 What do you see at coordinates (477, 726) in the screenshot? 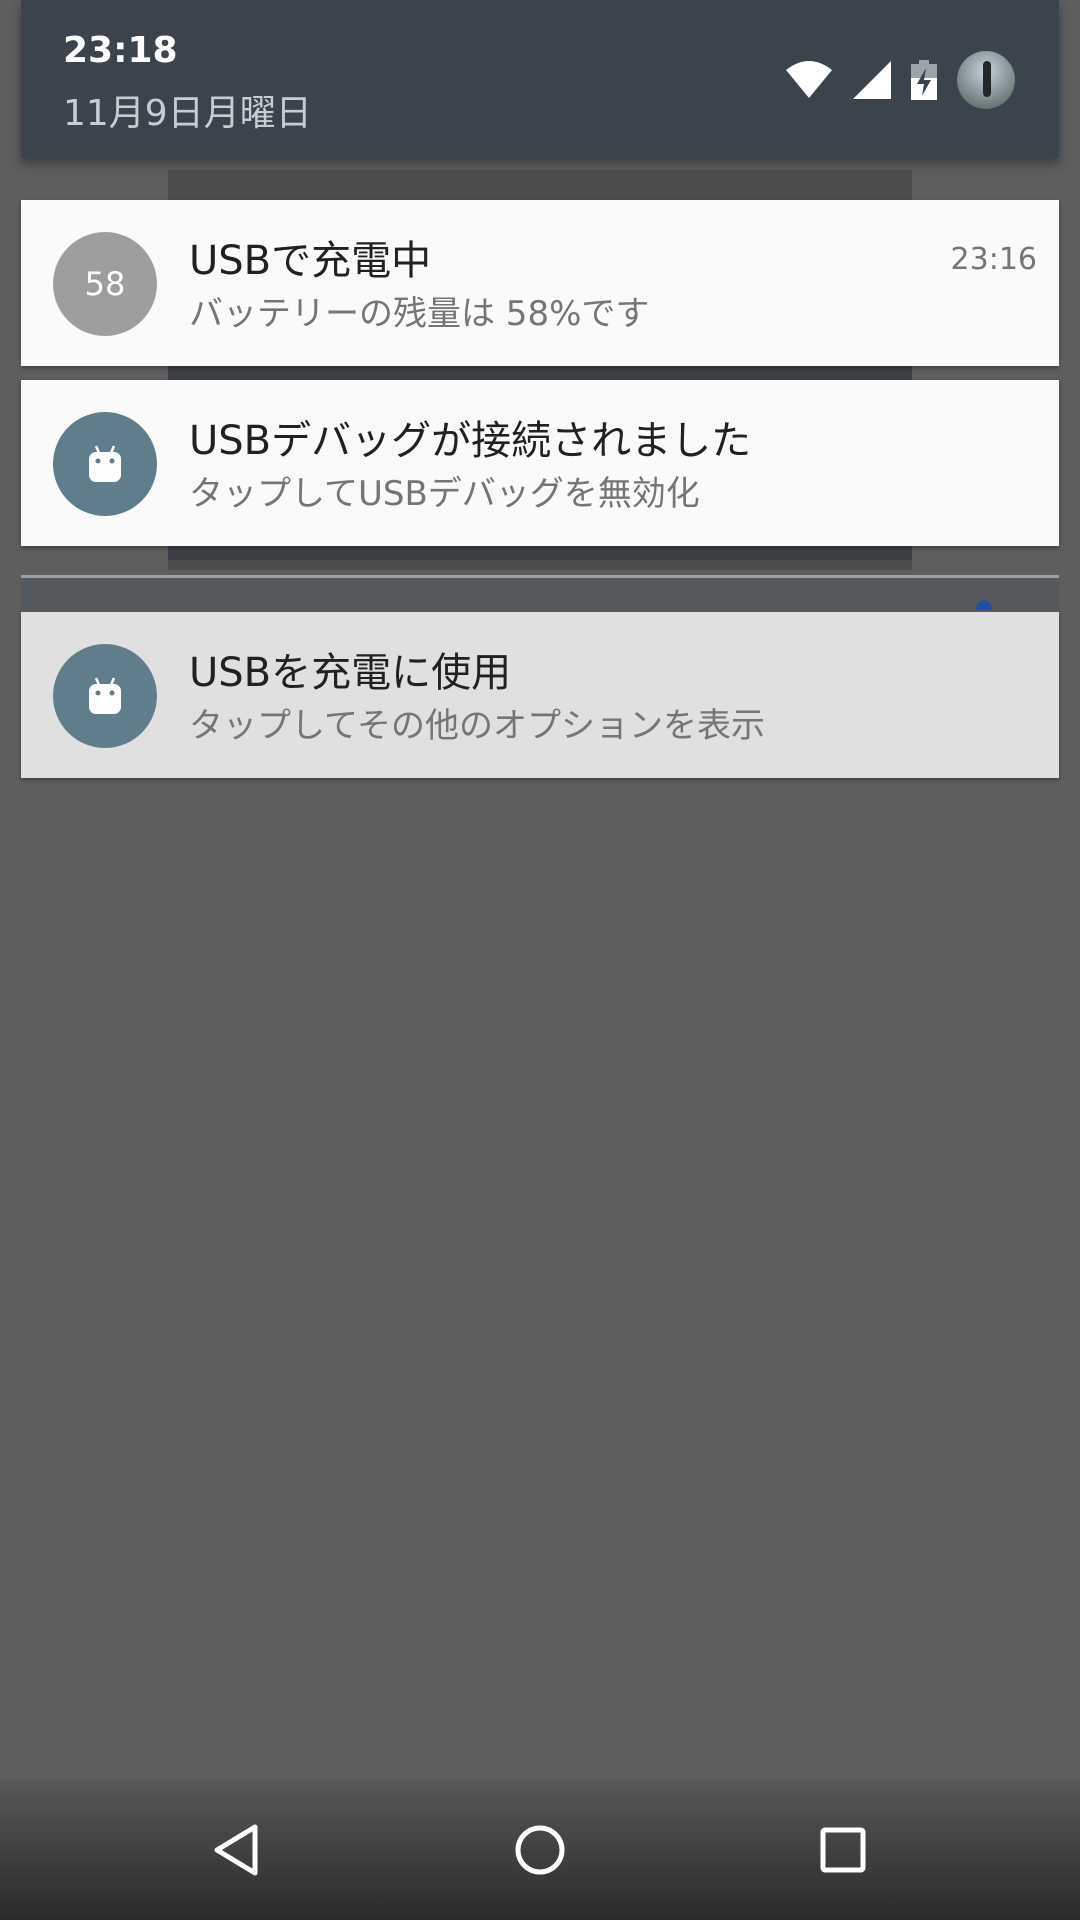
I see `notification-text: タップしてその他のオプションを表示` at bounding box center [477, 726].